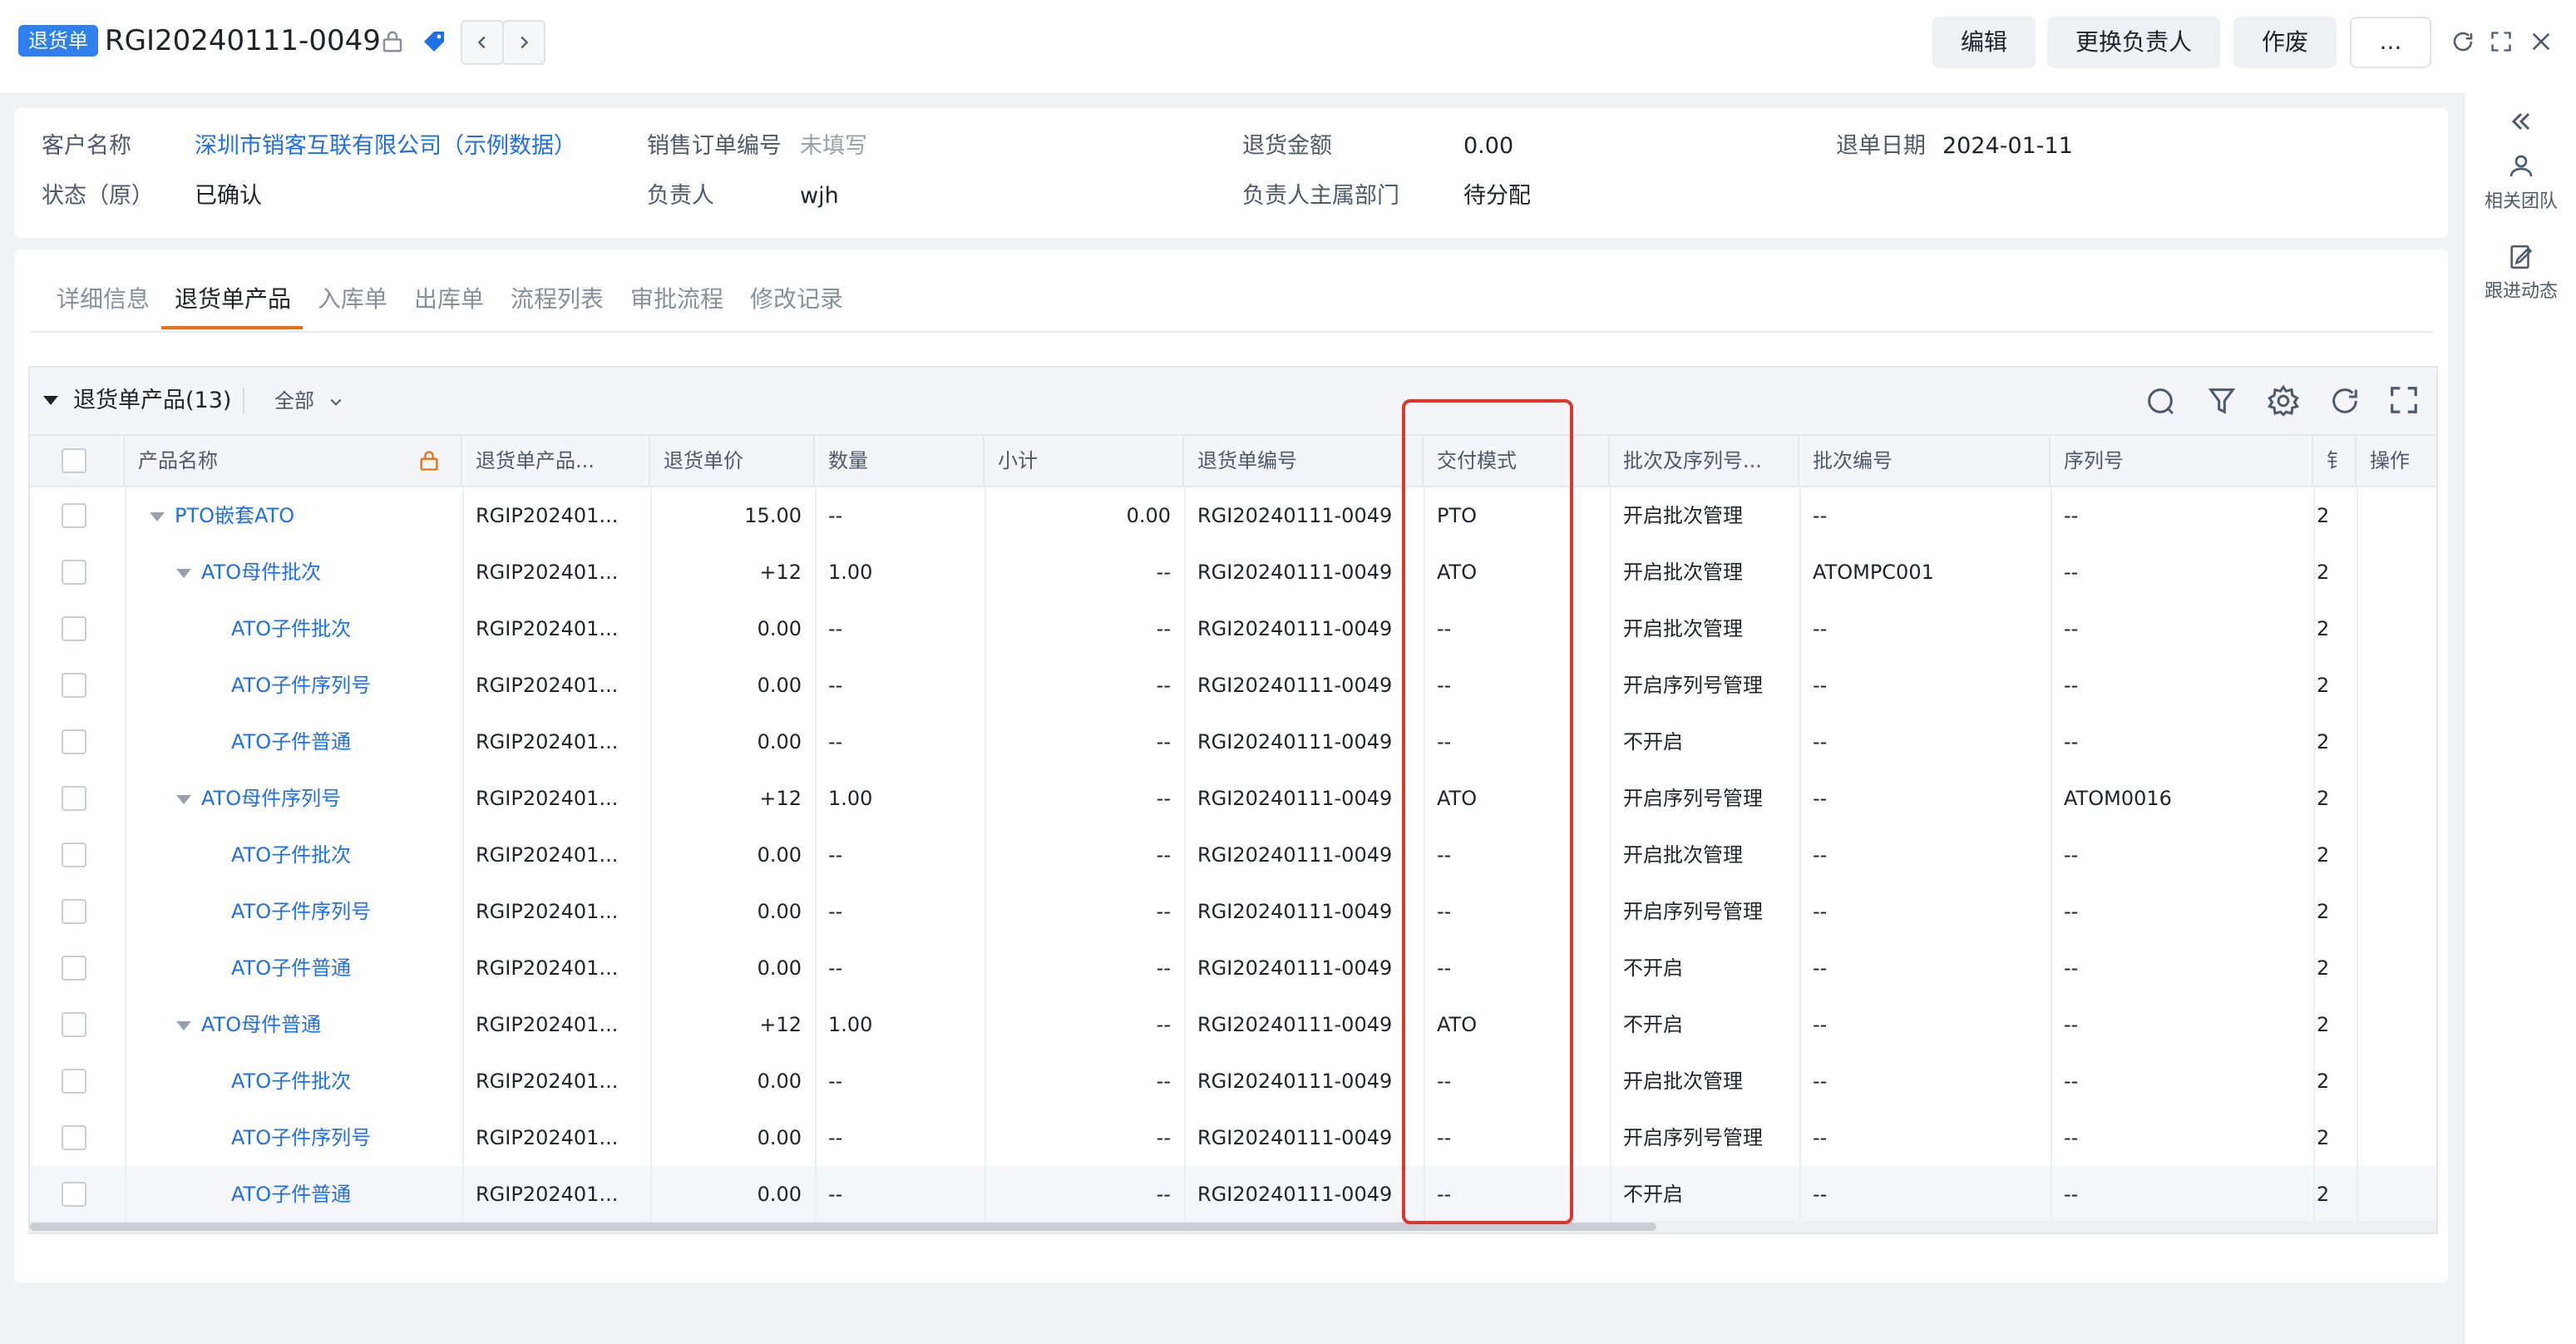 This screenshot has height=1344, width=2576. Describe the element at coordinates (429, 462) in the screenshot. I see `column-lock-icon` at that location.